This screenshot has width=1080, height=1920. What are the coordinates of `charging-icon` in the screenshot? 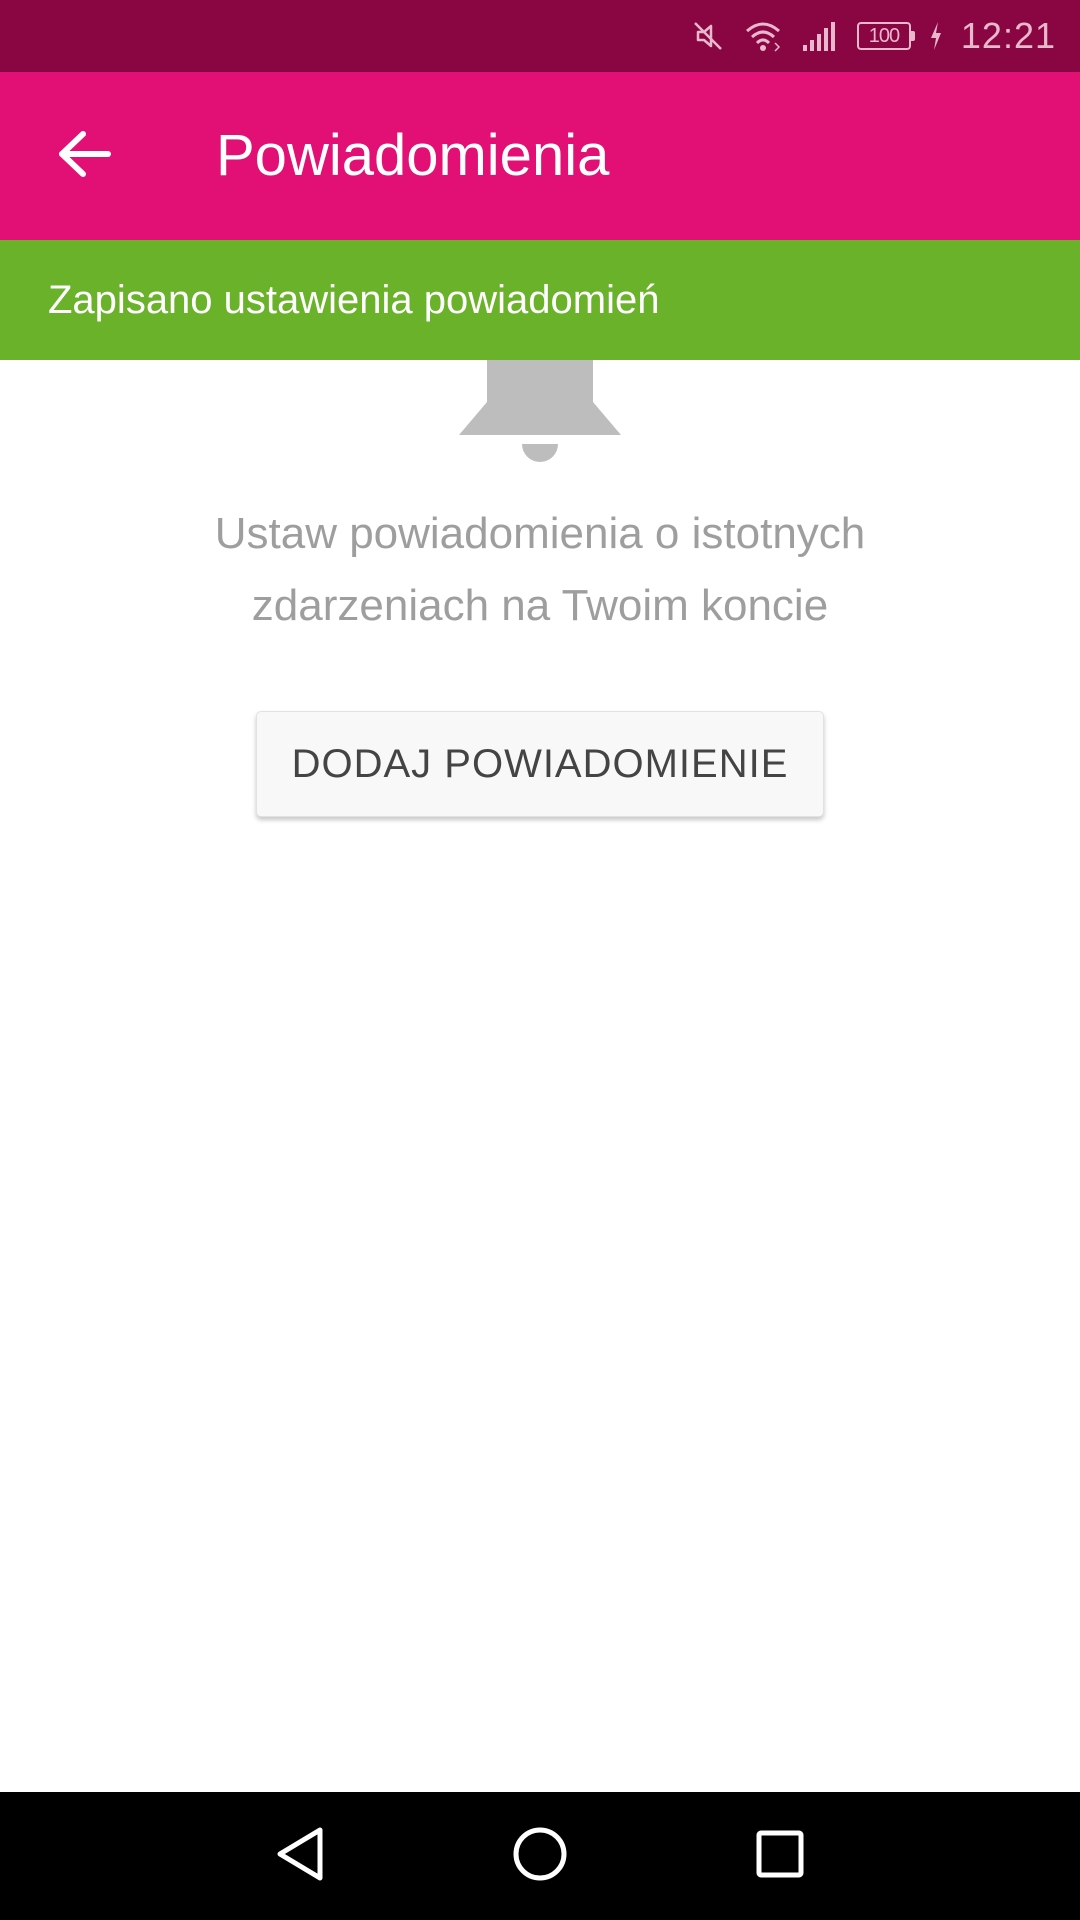 It's located at (936, 36).